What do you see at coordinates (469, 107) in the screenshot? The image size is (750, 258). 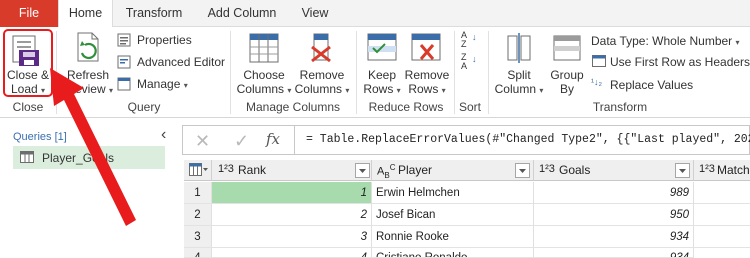 I see `sort-group-label: Sort` at bounding box center [469, 107].